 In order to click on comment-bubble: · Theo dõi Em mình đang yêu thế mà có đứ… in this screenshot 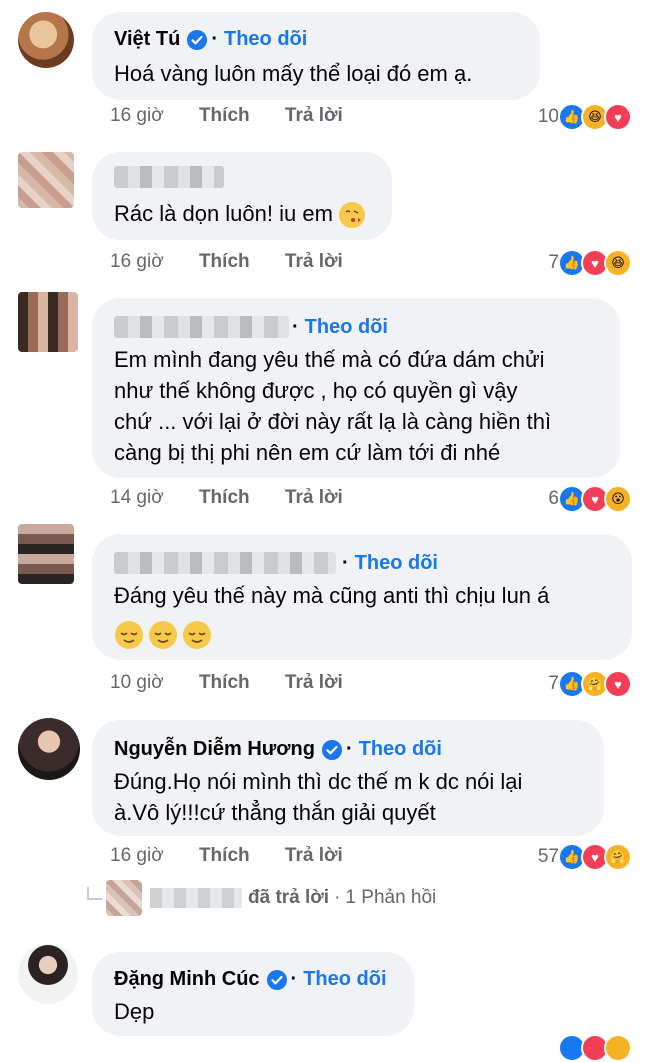, I will do `click(356, 388)`.